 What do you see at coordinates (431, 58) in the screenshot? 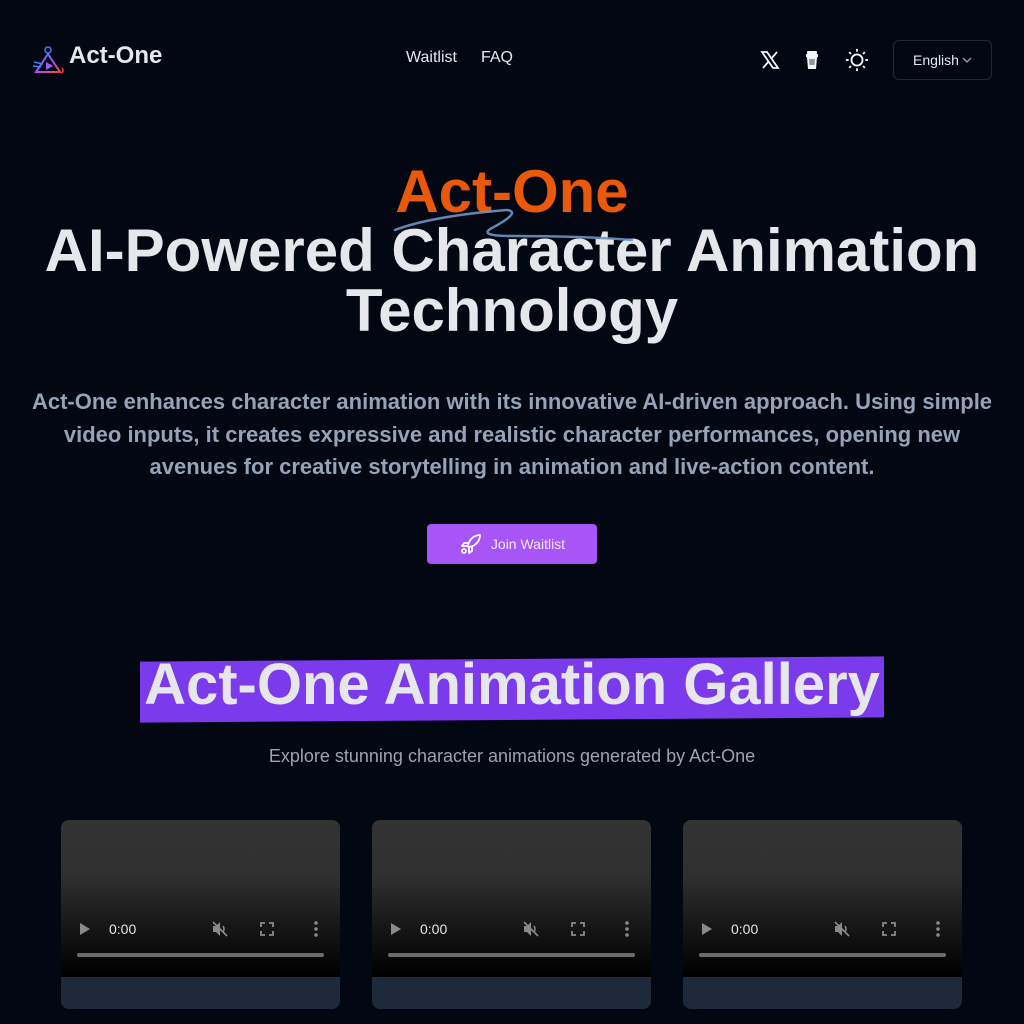
I see `nav-waitlist: Waitlist` at bounding box center [431, 58].